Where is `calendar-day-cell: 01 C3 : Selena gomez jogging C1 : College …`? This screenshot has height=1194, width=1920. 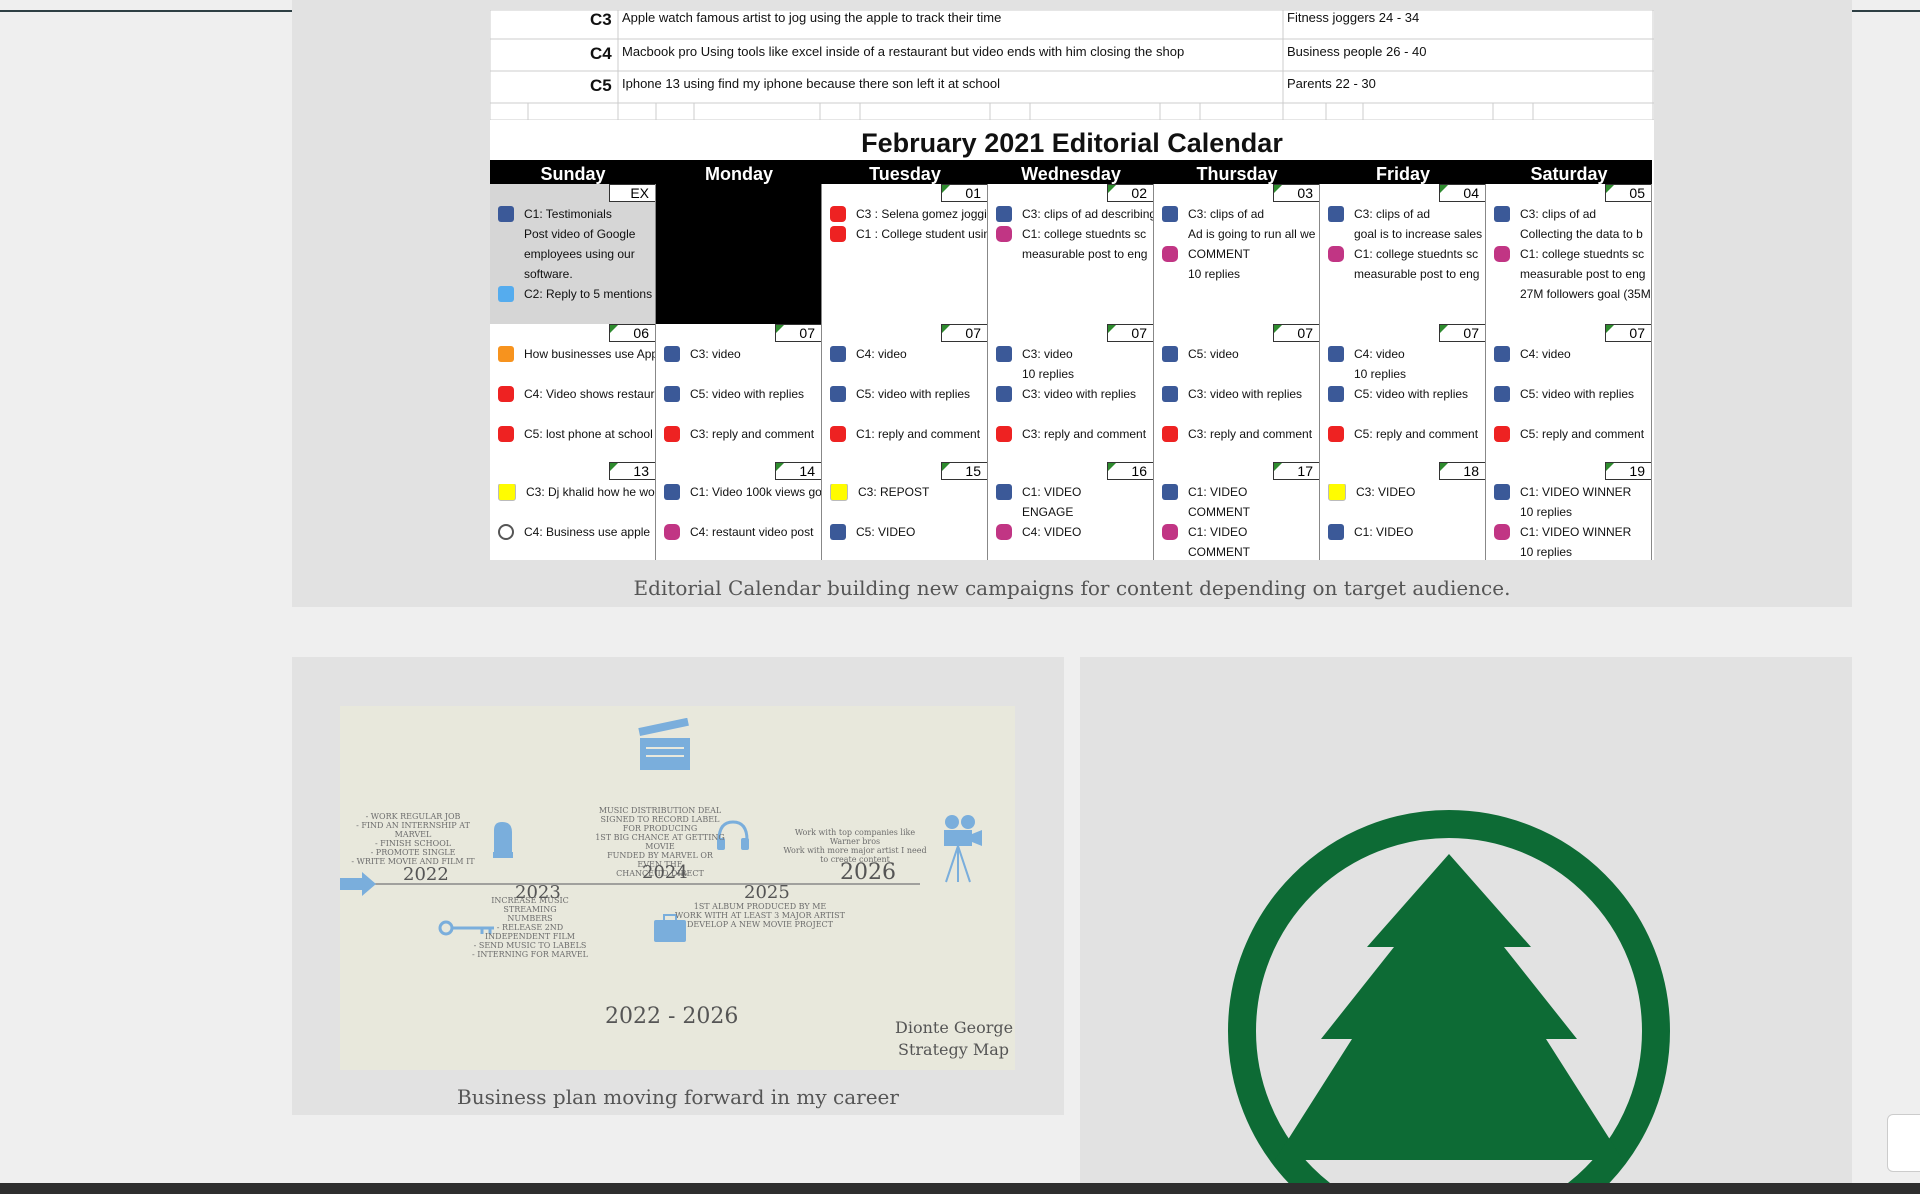
calendar-day-cell: 01 C3 : Selena gomez jogging C1 : College … is located at coordinates (905, 254).